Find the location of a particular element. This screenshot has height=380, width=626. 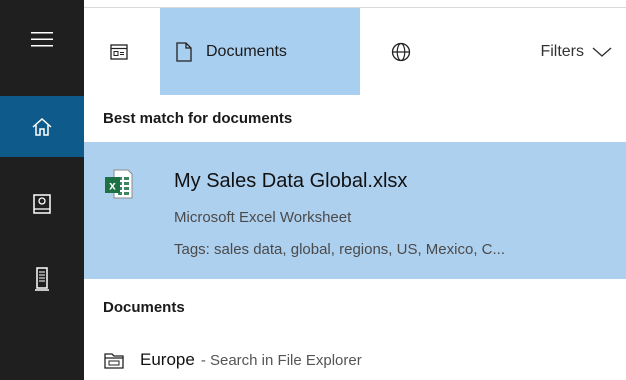

chevron-down-icon is located at coordinates (602, 51).